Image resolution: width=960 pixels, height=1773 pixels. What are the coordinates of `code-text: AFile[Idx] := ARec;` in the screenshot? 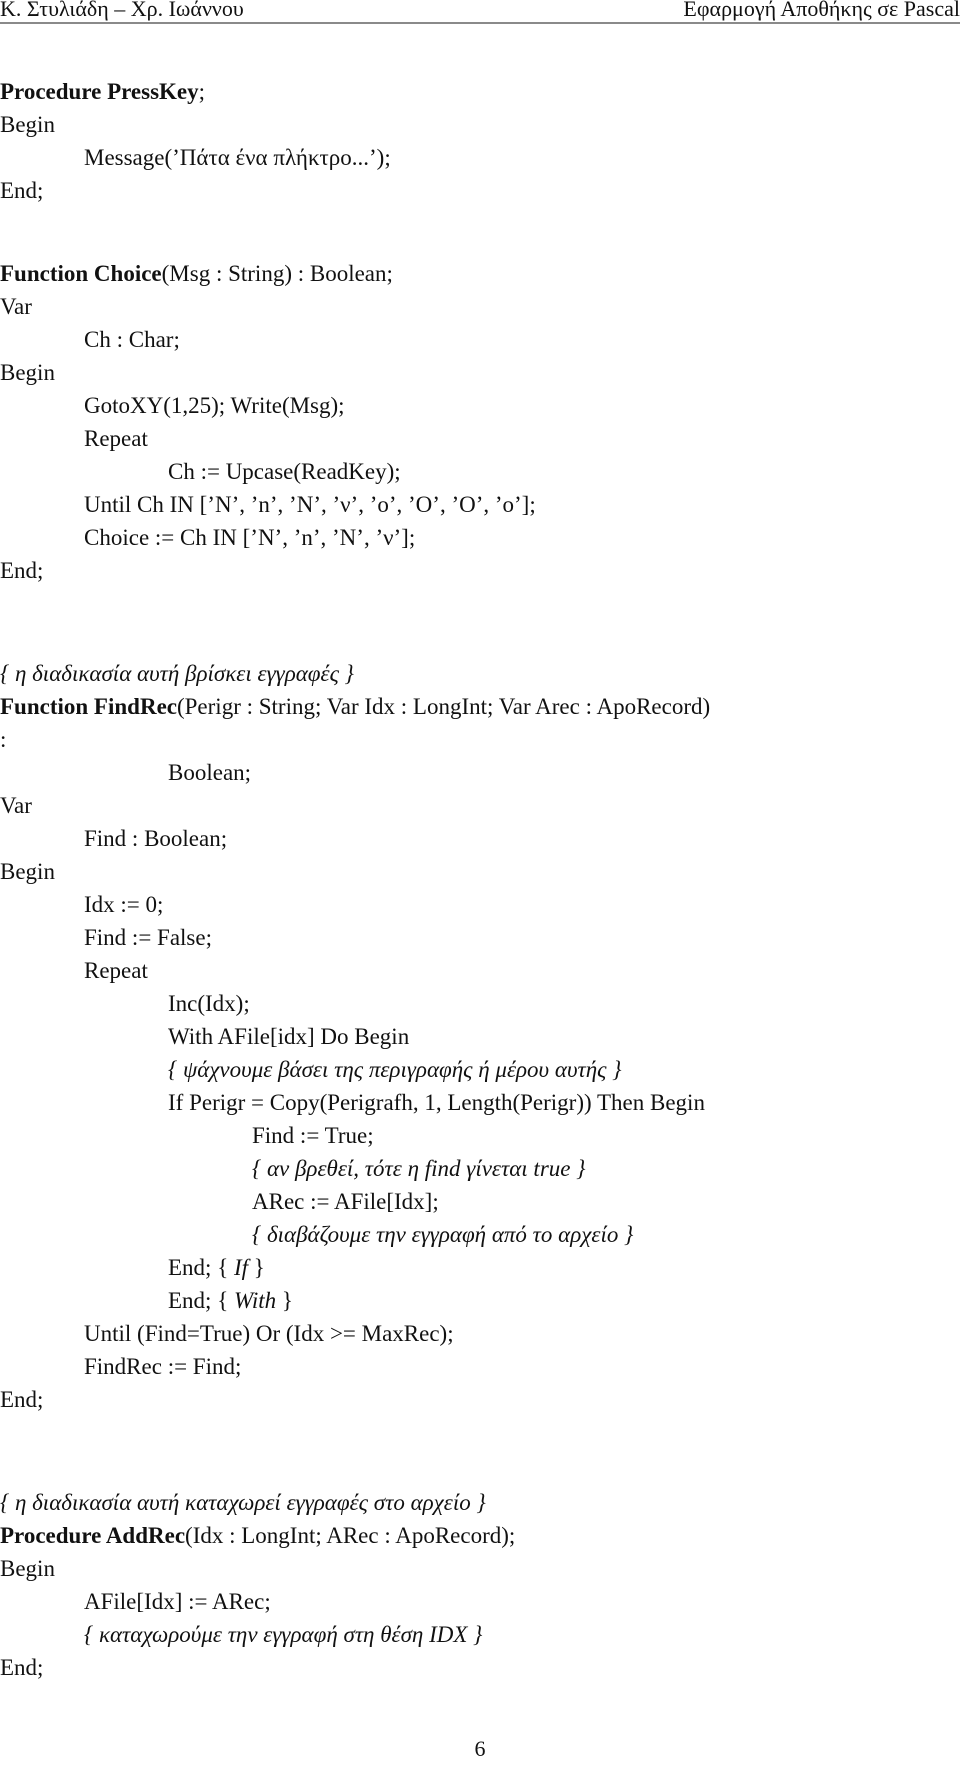 It's located at (177, 1601).